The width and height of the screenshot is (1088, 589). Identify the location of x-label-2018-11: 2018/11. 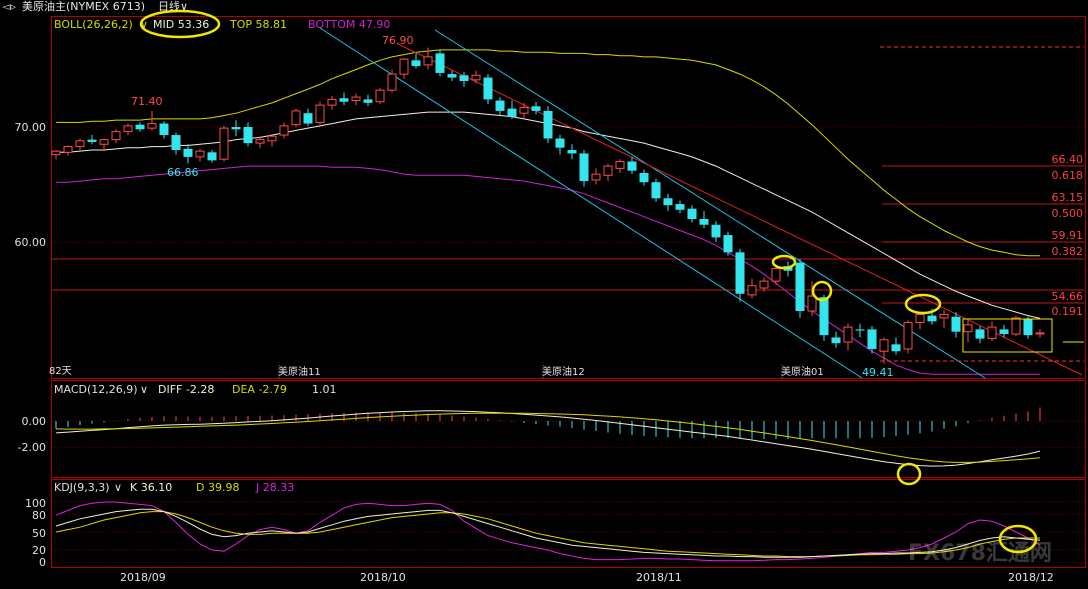
(659, 577).